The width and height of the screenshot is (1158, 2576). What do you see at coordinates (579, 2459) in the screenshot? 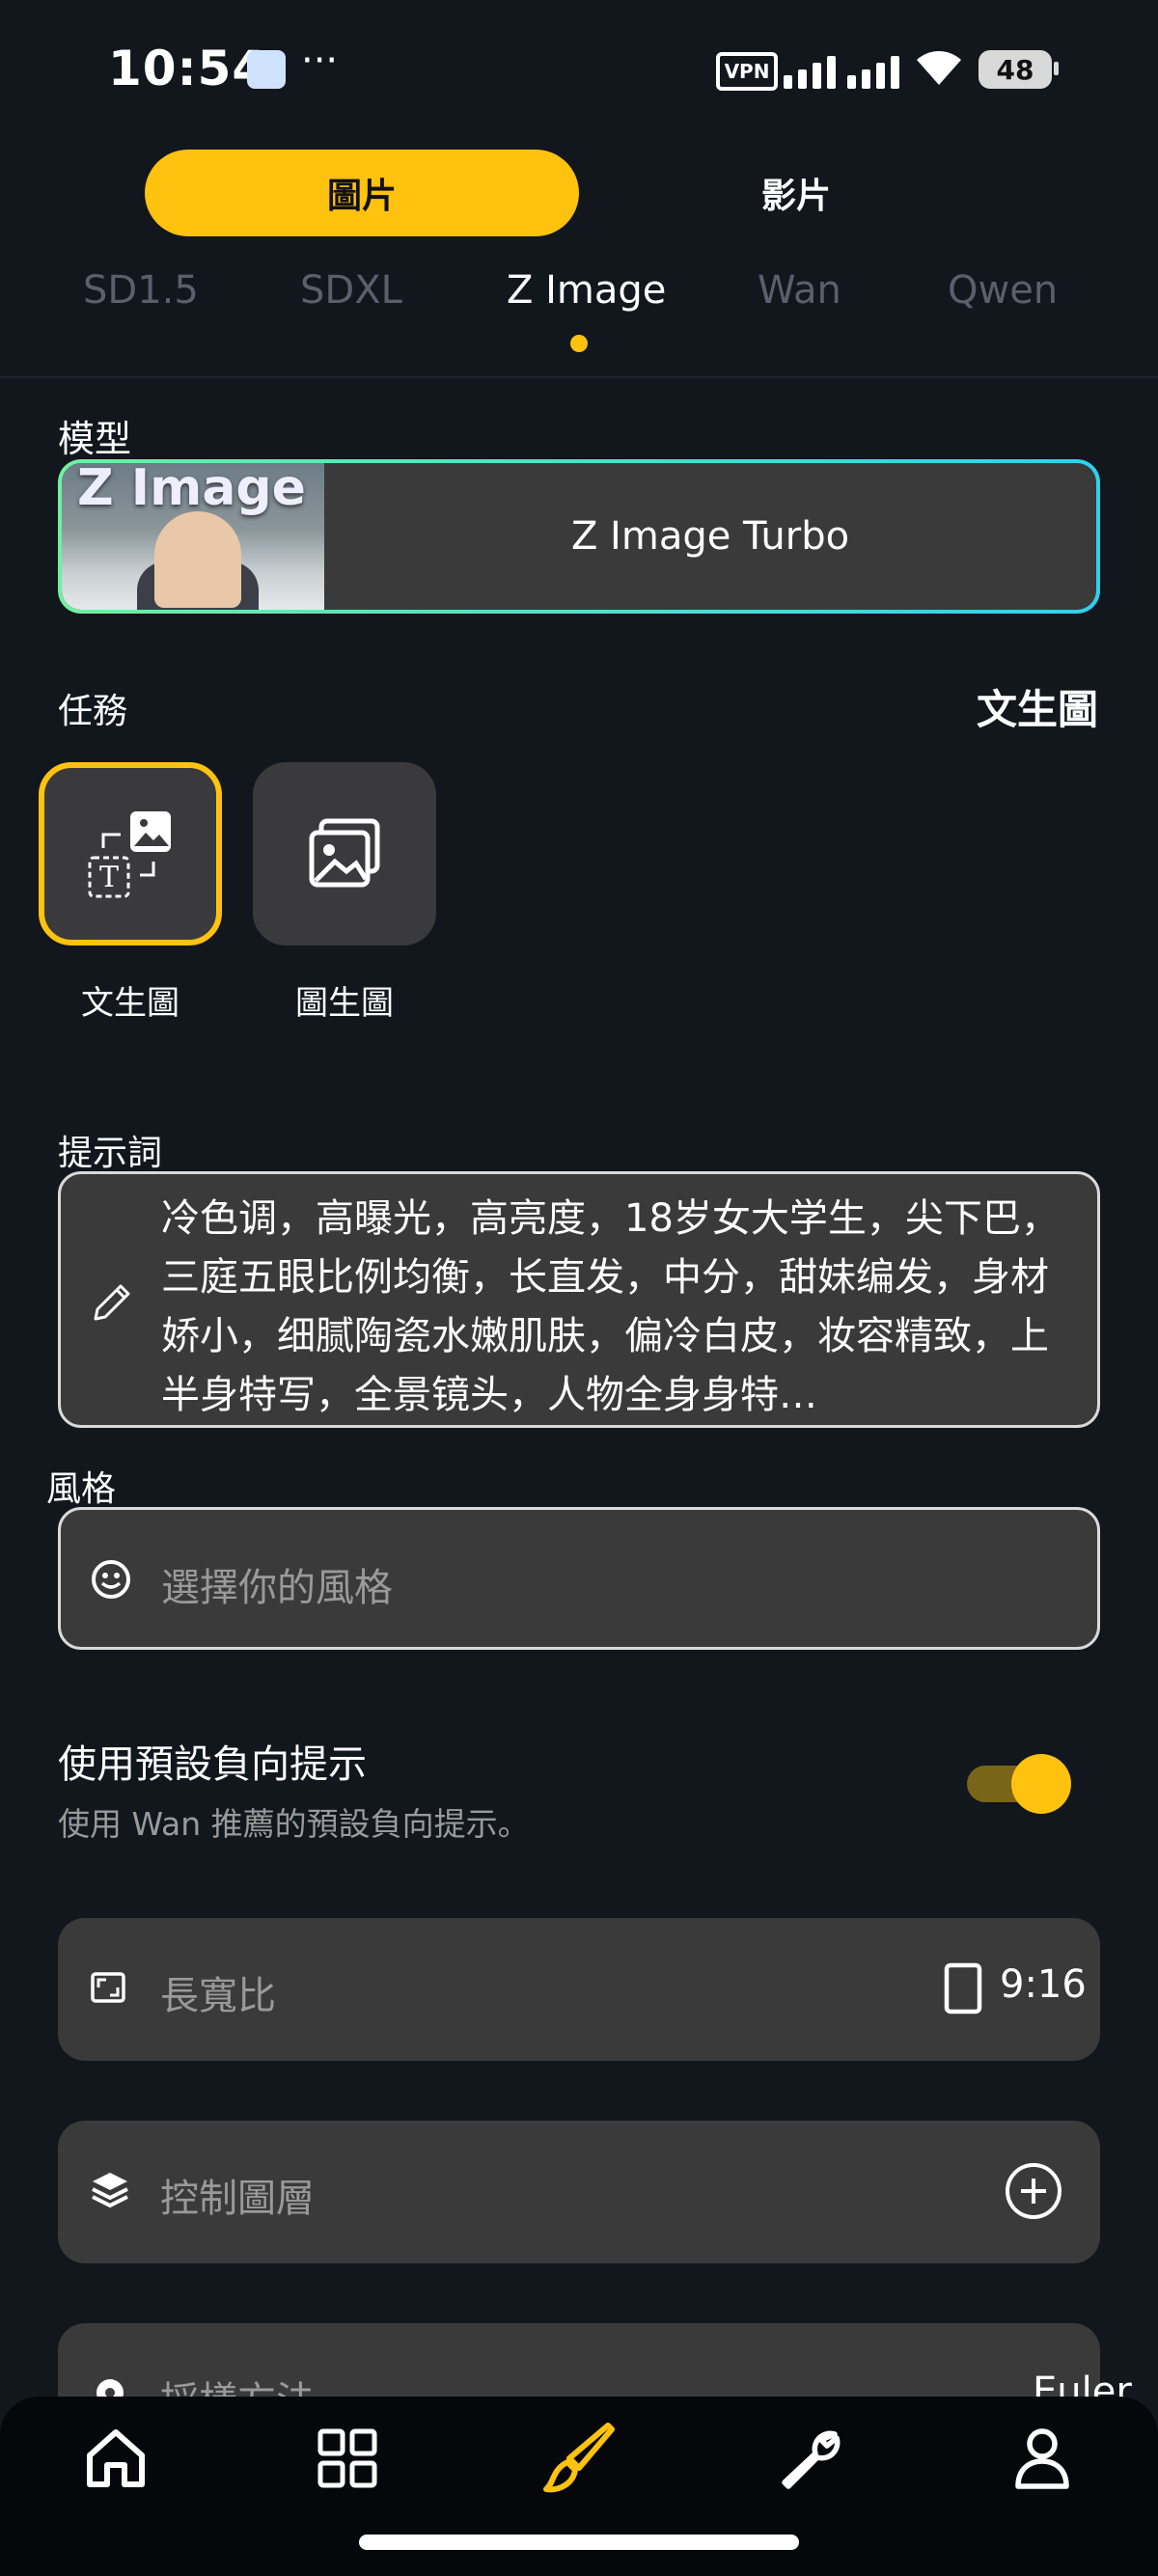
I see `nav-create-brush-icon` at bounding box center [579, 2459].